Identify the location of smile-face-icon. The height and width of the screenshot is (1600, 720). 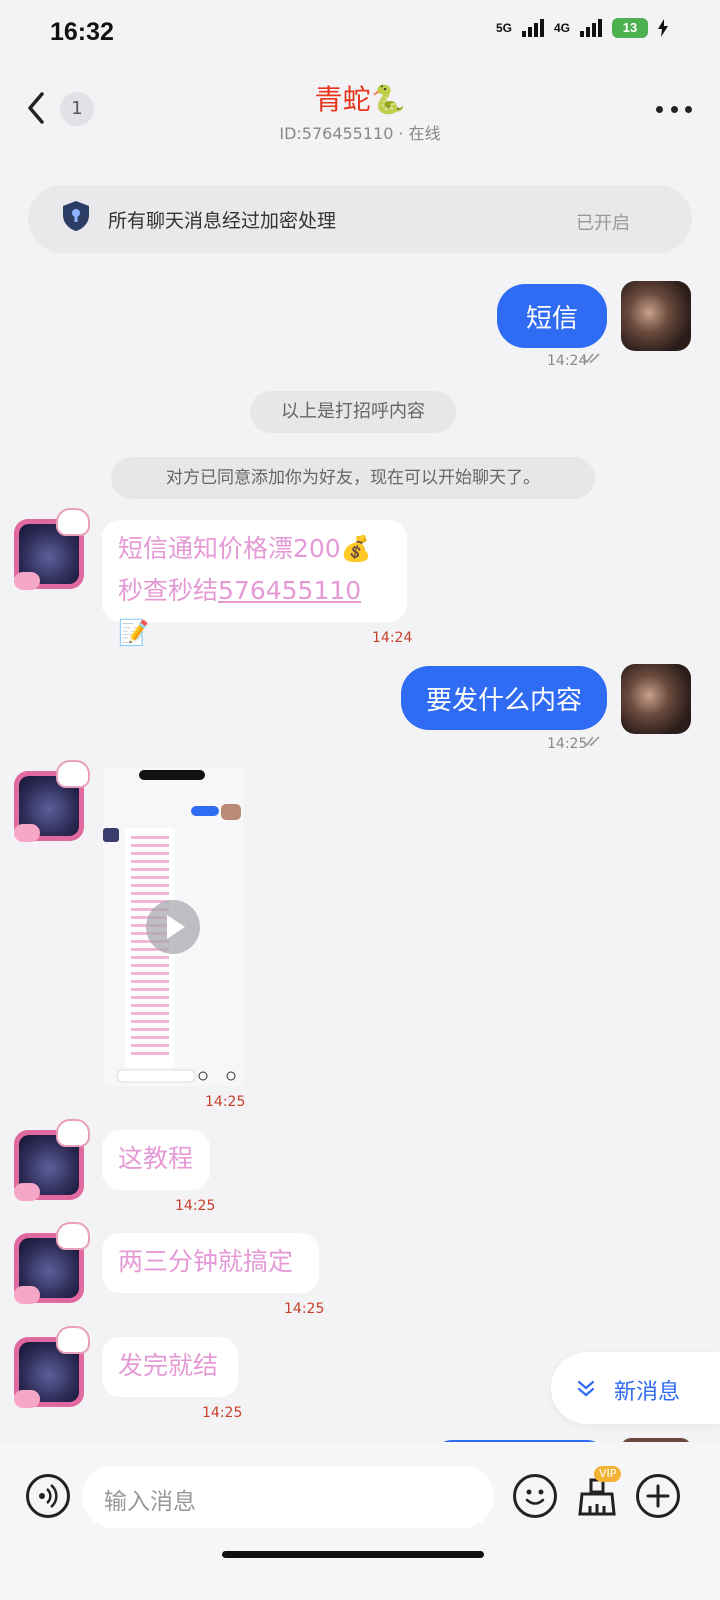
(535, 1497).